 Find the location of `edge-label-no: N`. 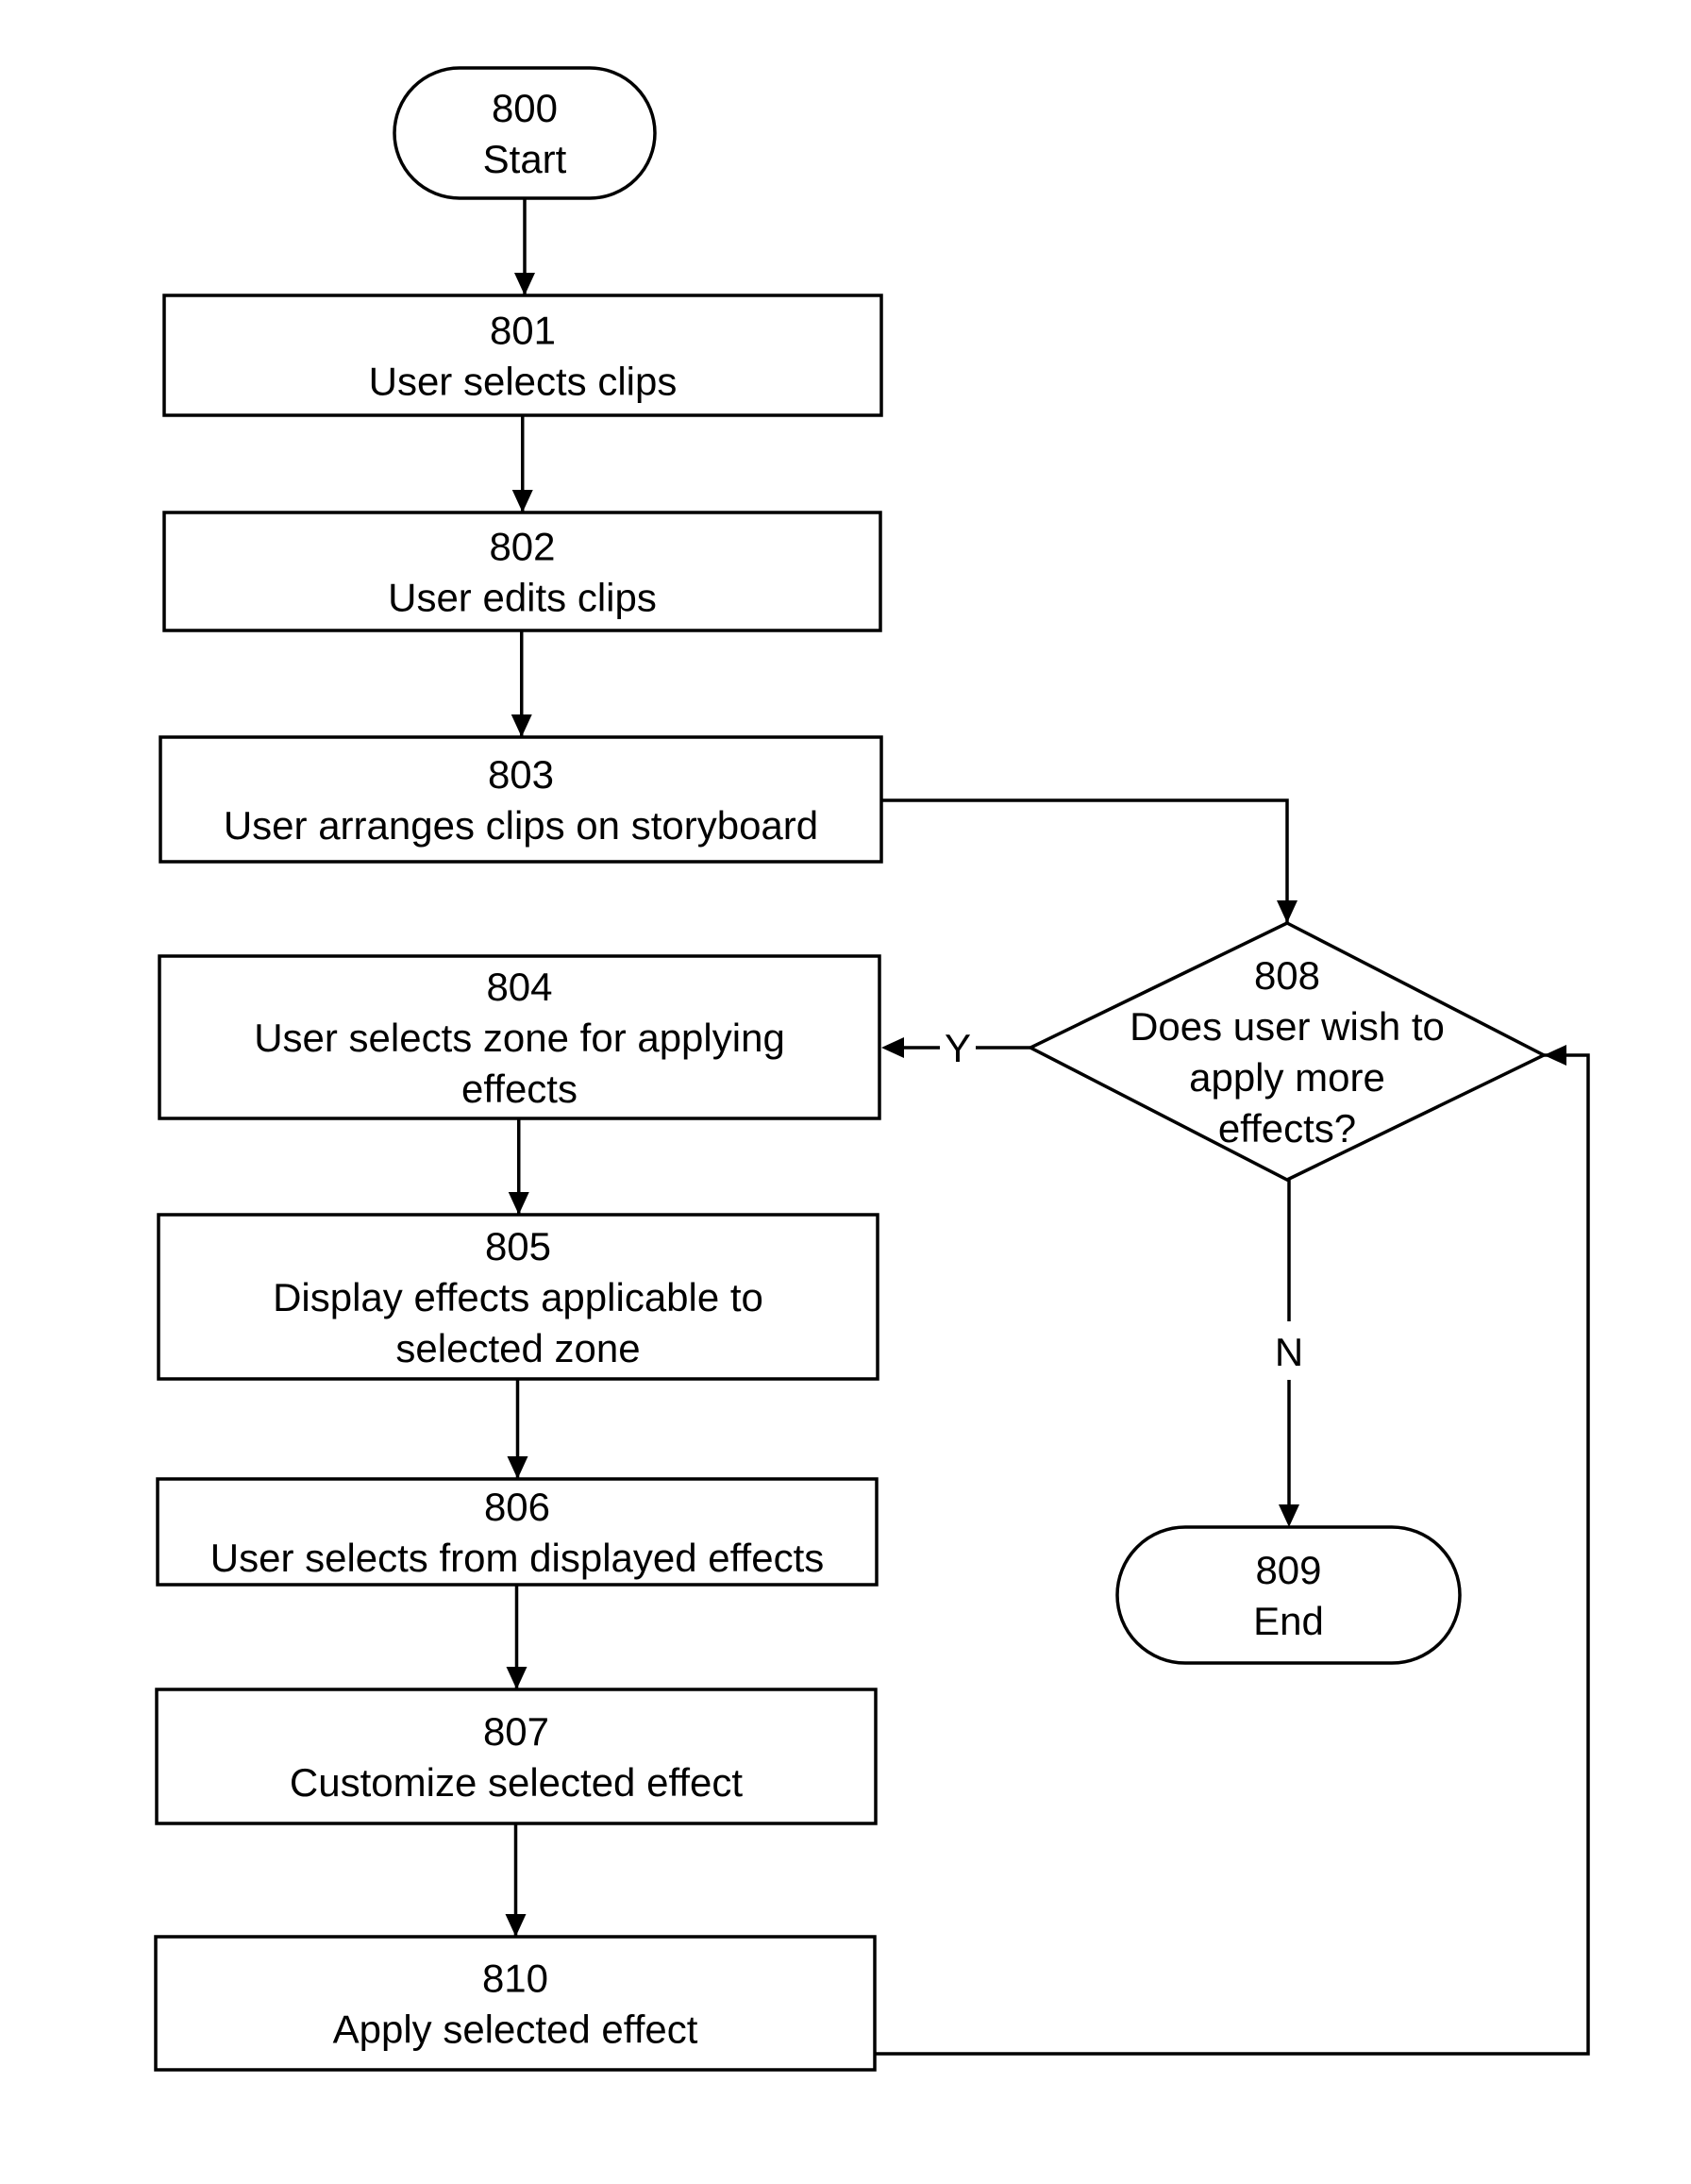

edge-label-no: N is located at coordinates (1289, 1352).